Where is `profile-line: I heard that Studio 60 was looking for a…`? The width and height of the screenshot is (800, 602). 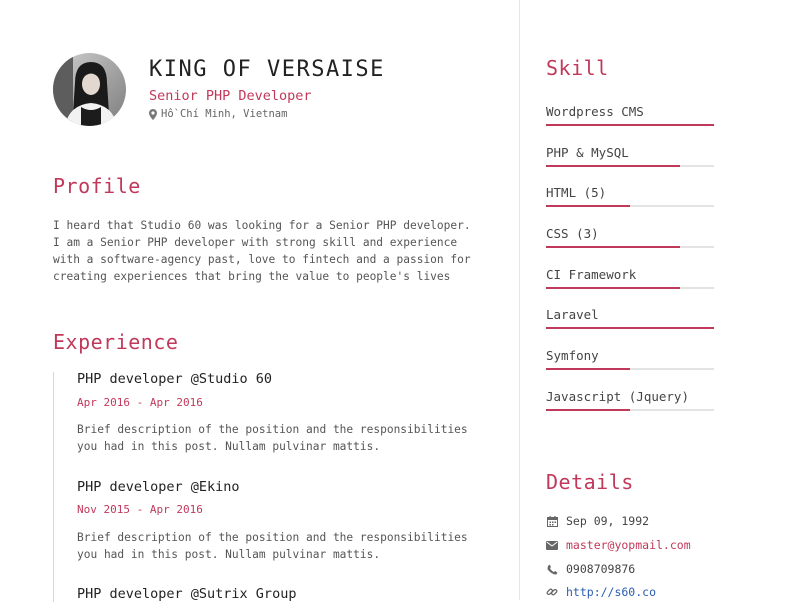 profile-line: I heard that Studio 60 was looking for a… is located at coordinates (262, 225).